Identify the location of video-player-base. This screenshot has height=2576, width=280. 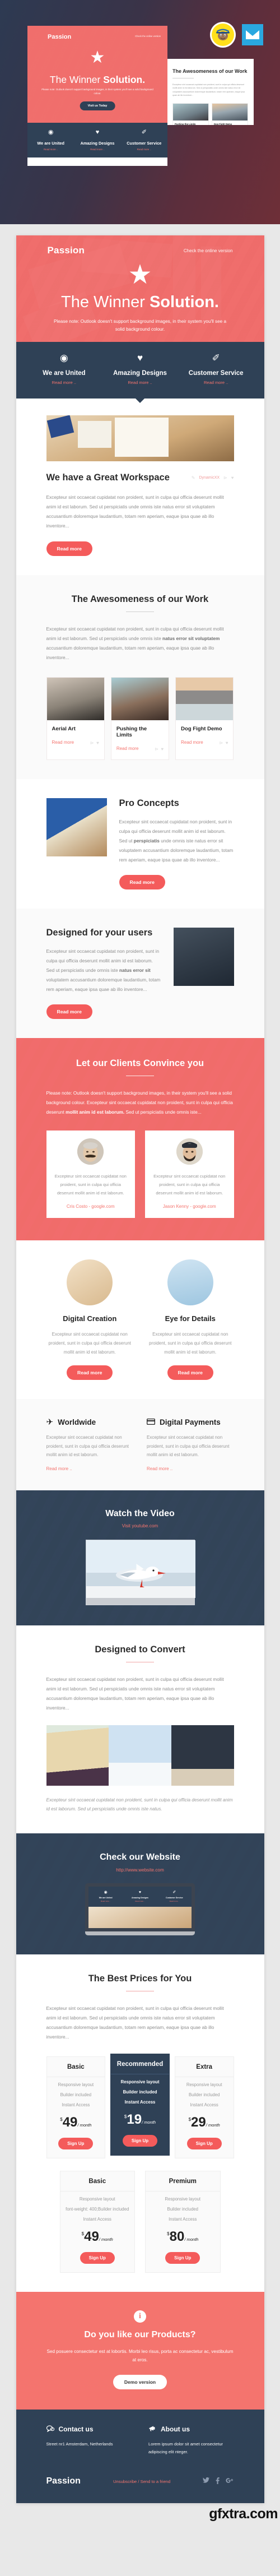
(140, 1601).